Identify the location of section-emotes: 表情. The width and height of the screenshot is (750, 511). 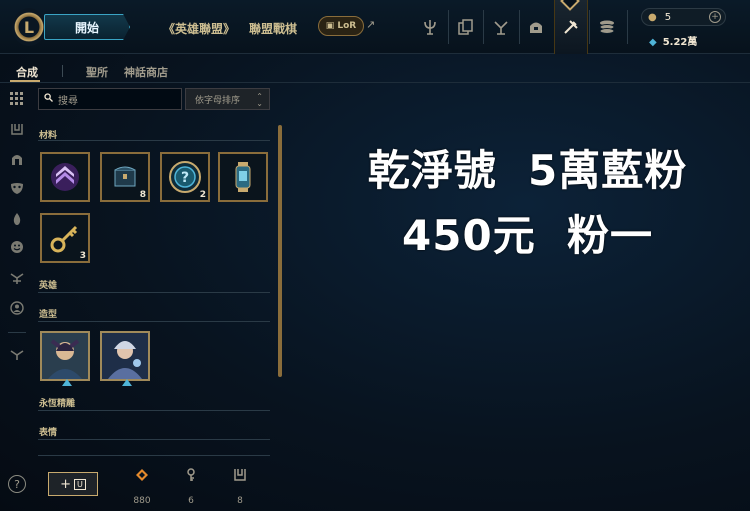
(48, 433).